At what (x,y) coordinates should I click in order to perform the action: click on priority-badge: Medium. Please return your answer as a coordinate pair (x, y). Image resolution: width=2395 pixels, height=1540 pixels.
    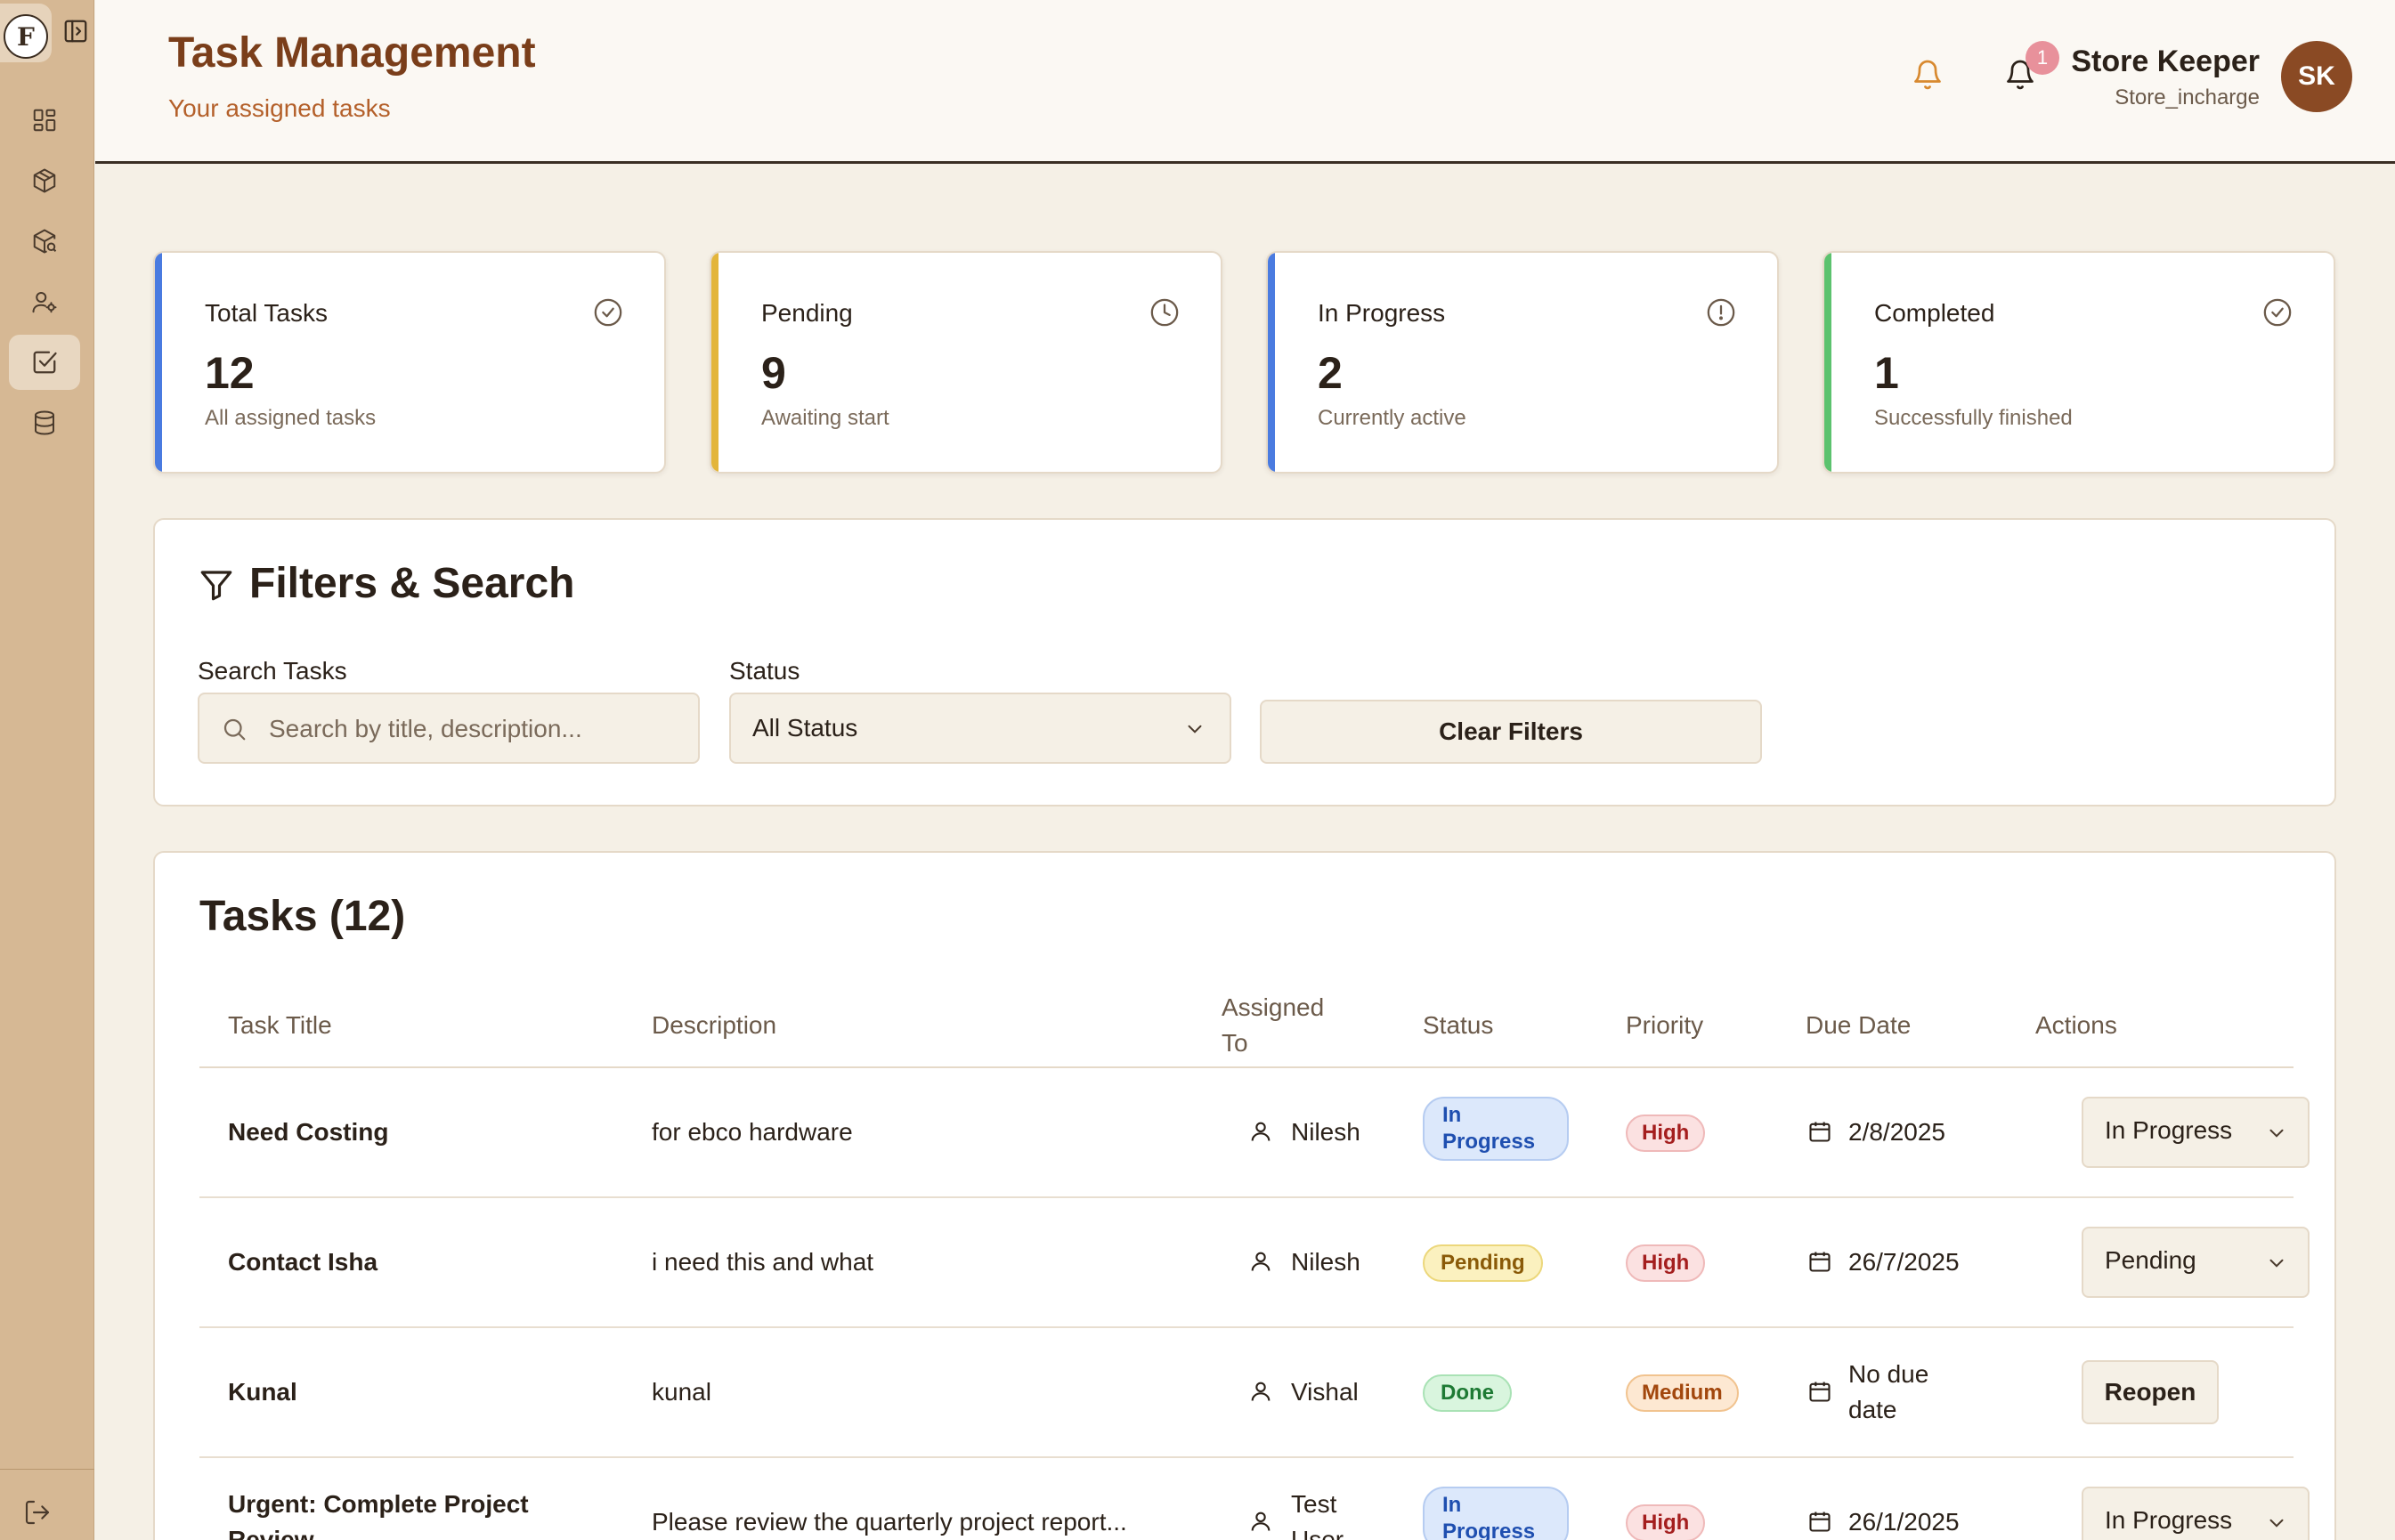
    Looking at the image, I should click on (1682, 1393).